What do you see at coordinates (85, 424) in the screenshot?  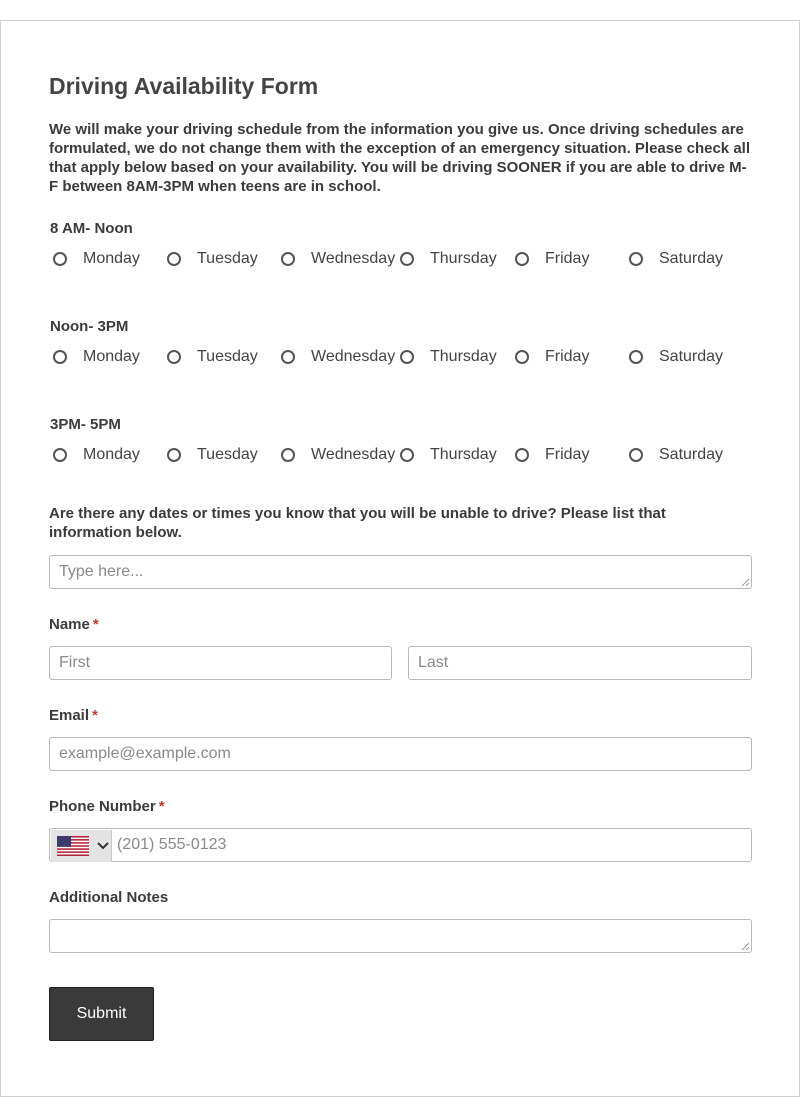 I see `time-group-label: 3PM- 5PM` at bounding box center [85, 424].